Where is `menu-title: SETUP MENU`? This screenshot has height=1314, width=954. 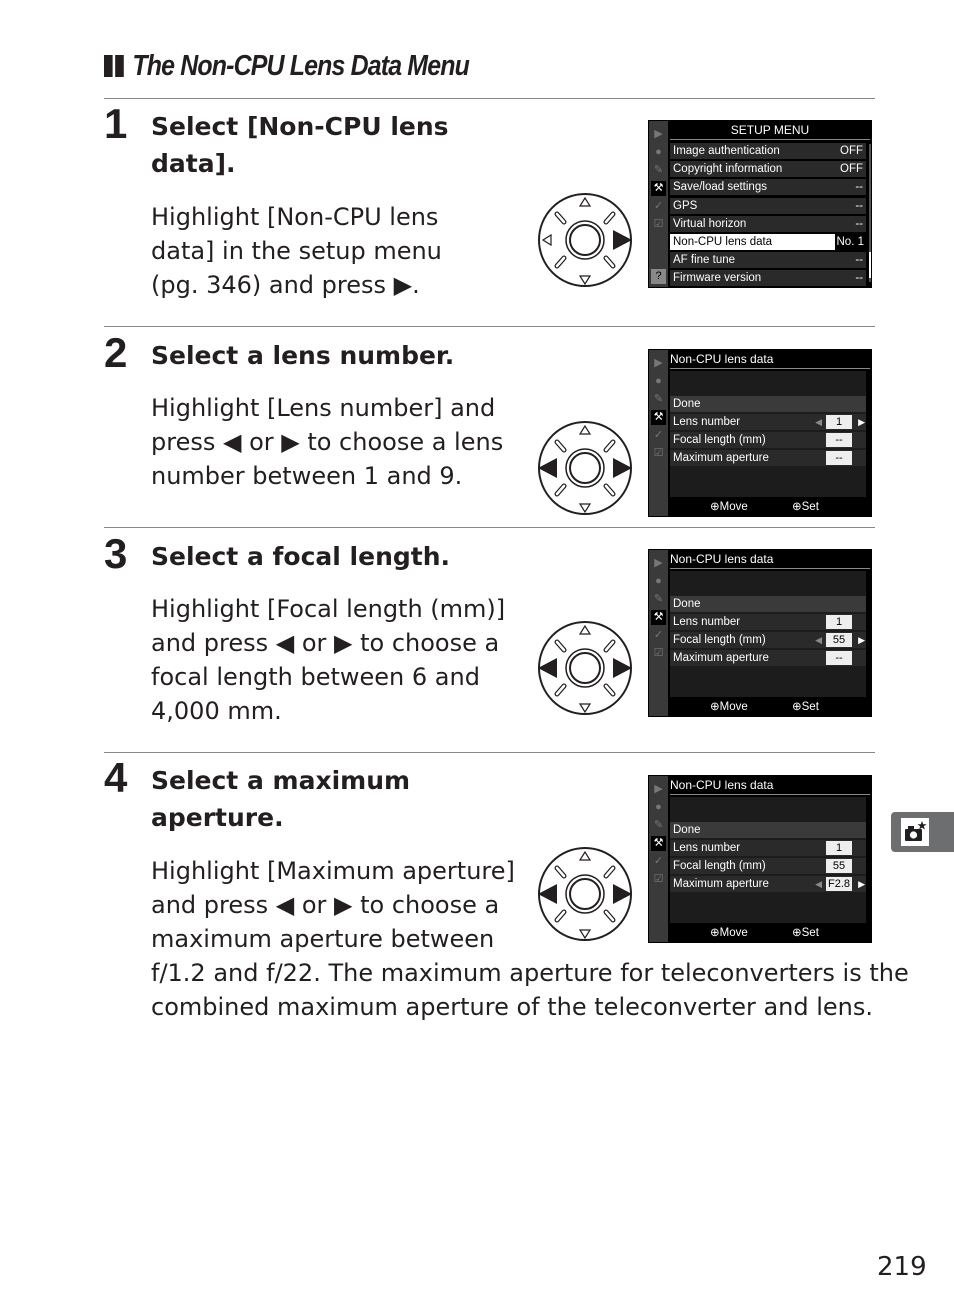
menu-title: SETUP MENU is located at coordinates (770, 131).